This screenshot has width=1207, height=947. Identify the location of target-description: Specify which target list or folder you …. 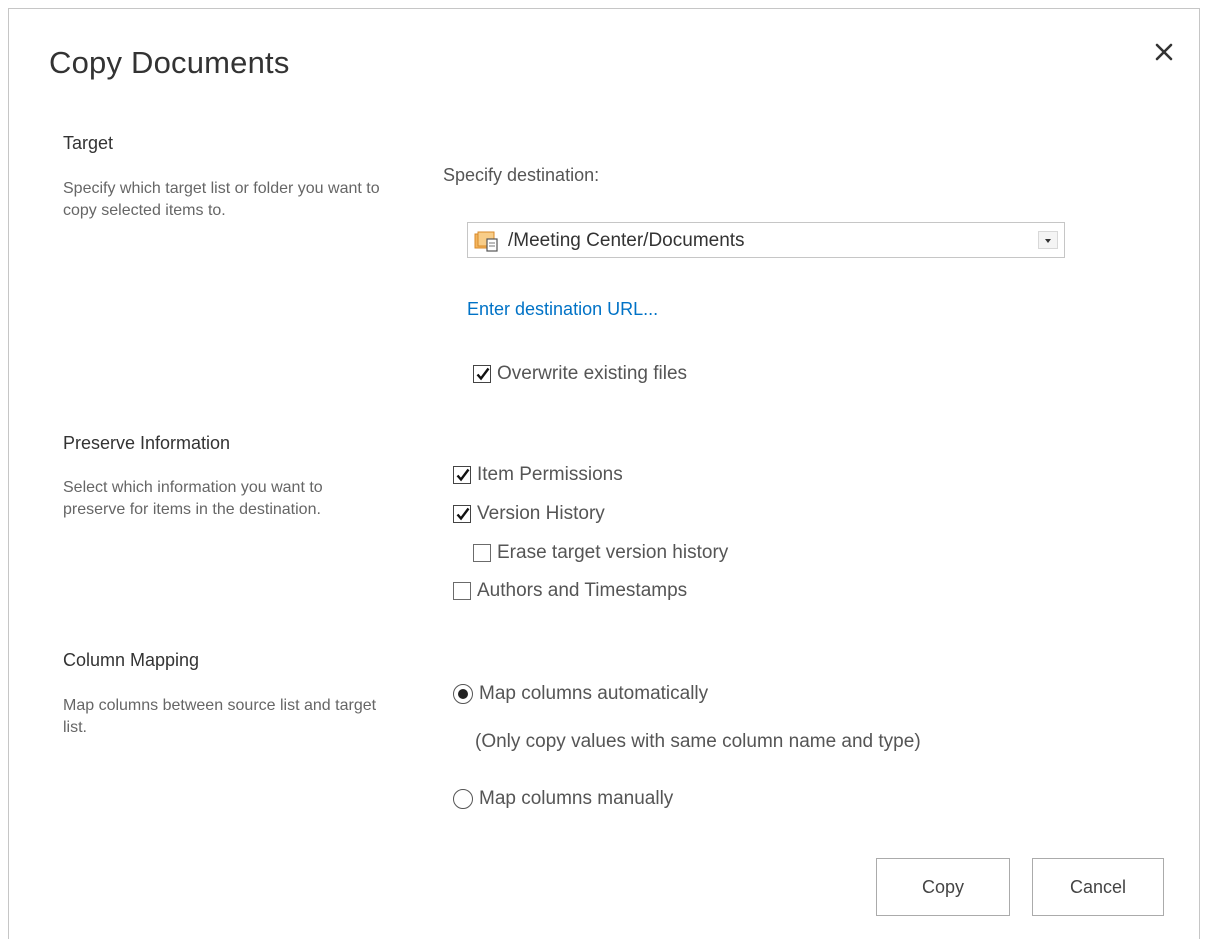
(221, 199).